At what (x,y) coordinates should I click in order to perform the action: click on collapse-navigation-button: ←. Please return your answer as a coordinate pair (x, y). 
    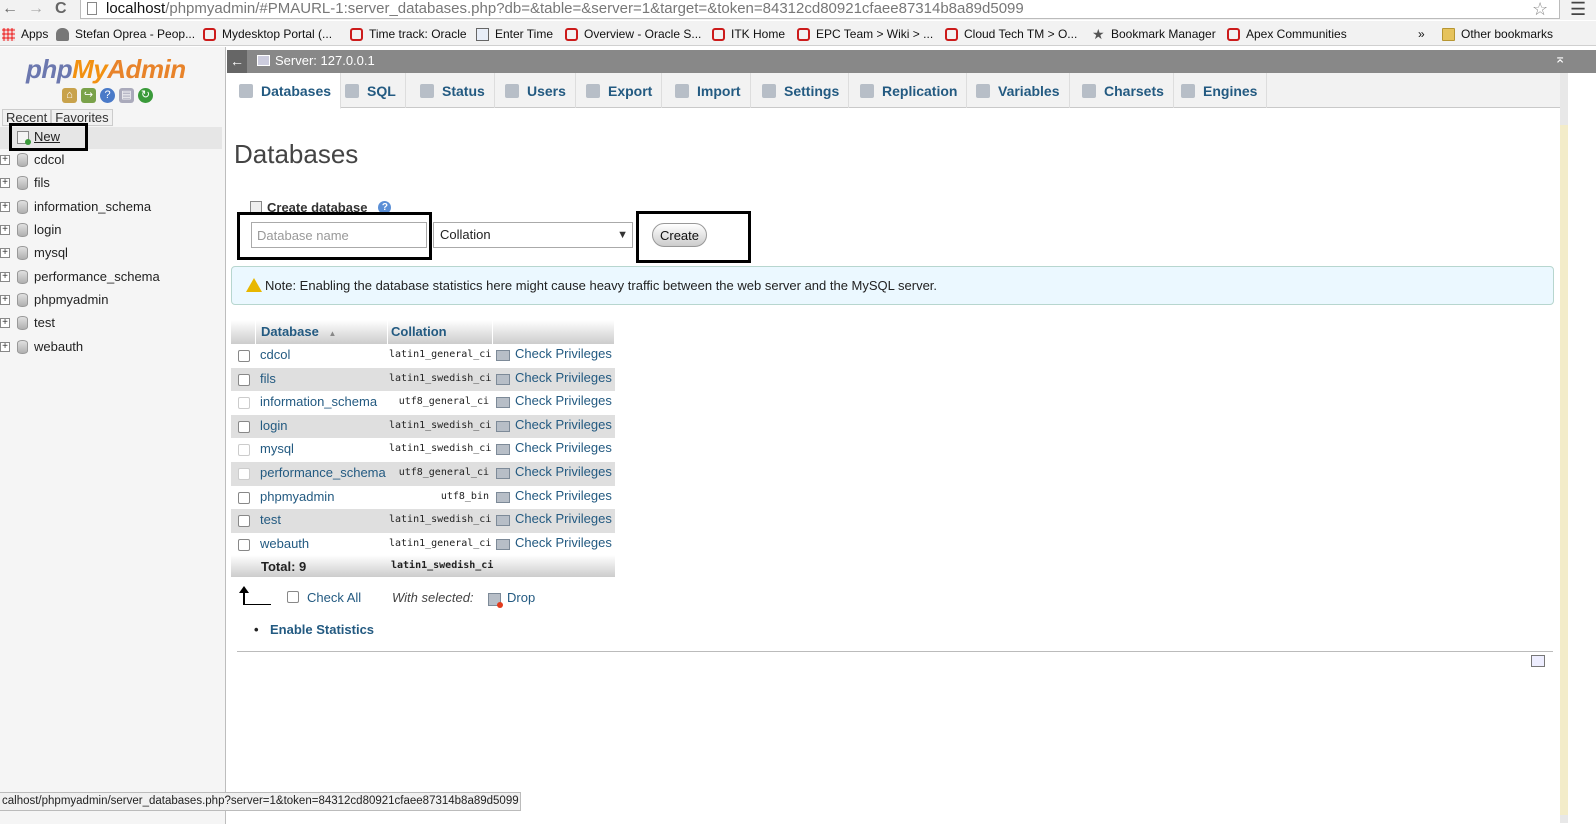
    Looking at the image, I should click on (237, 61).